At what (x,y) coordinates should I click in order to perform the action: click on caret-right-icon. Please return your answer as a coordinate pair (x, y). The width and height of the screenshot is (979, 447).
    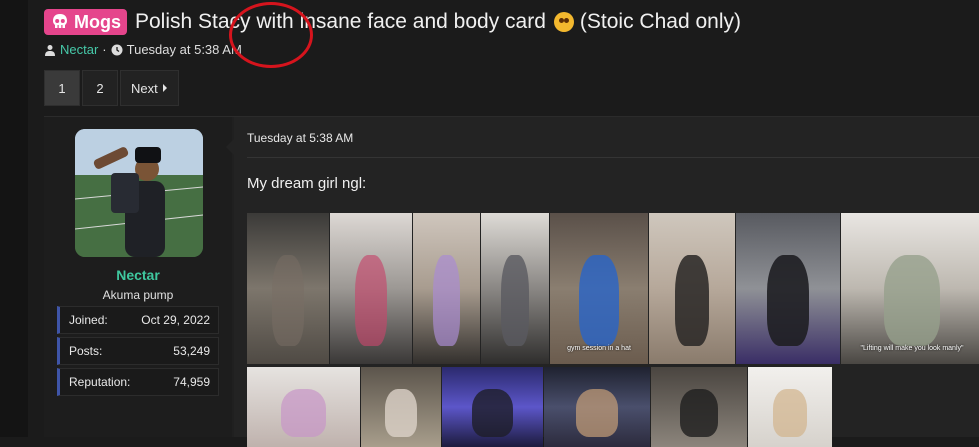
    Looking at the image, I should click on (164, 88).